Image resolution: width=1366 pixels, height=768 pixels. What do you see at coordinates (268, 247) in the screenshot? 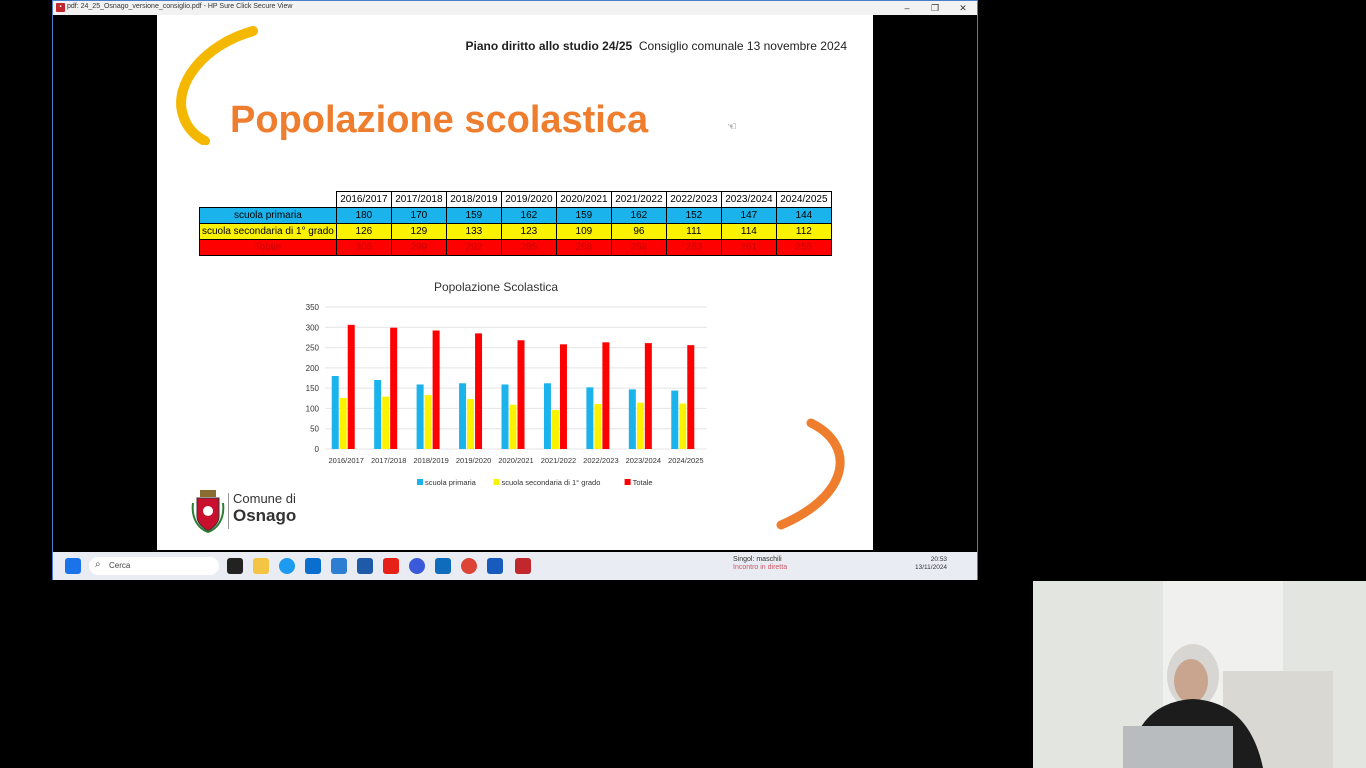
I see `row-label: Totale` at bounding box center [268, 247].